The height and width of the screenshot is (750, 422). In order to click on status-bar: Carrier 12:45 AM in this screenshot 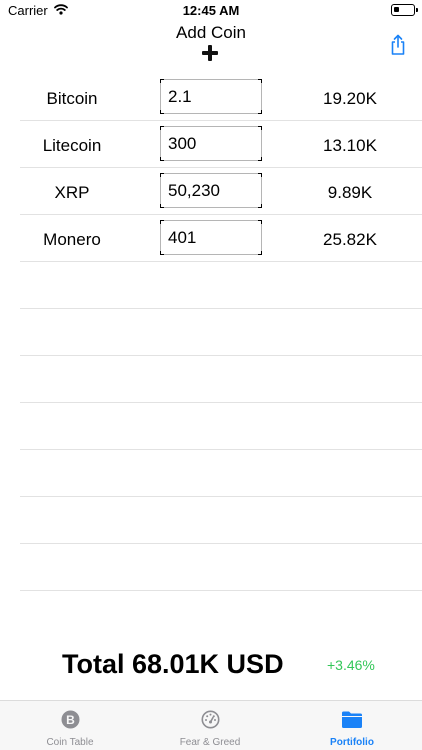, I will do `click(211, 11)`.